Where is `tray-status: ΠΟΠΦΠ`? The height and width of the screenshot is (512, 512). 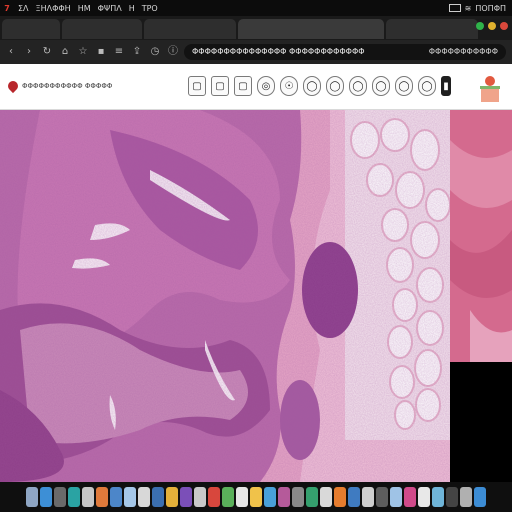 tray-status: ΠΟΠΦΠ is located at coordinates (490, 8).